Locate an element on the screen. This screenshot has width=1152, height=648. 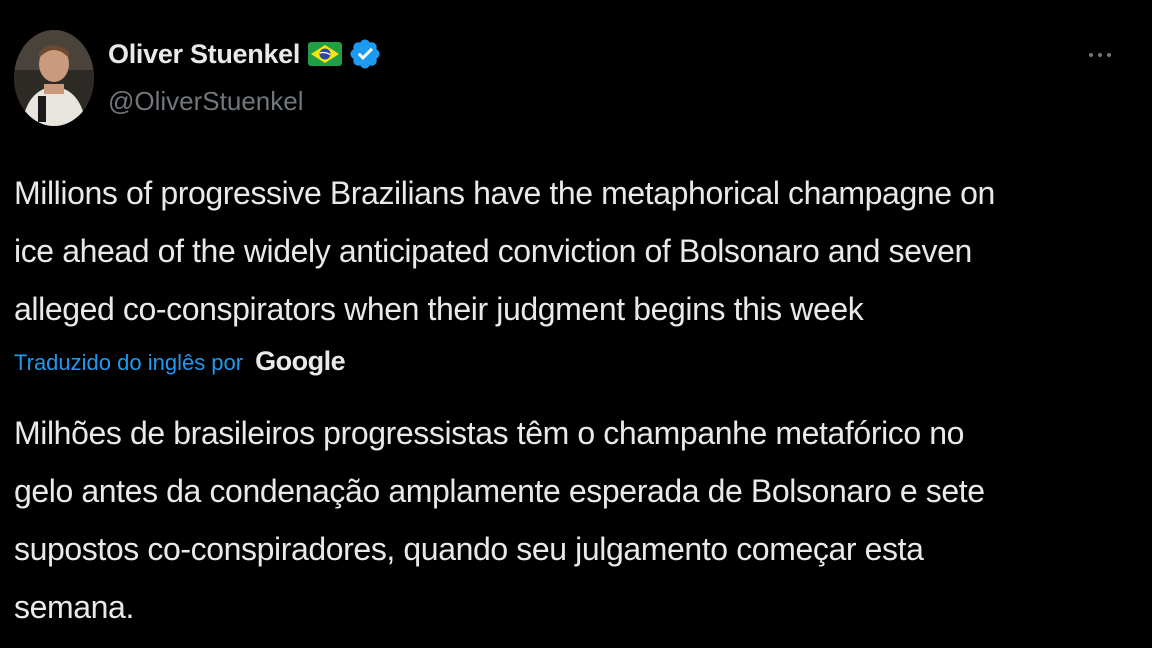
google-logo: Google is located at coordinates (300, 361).